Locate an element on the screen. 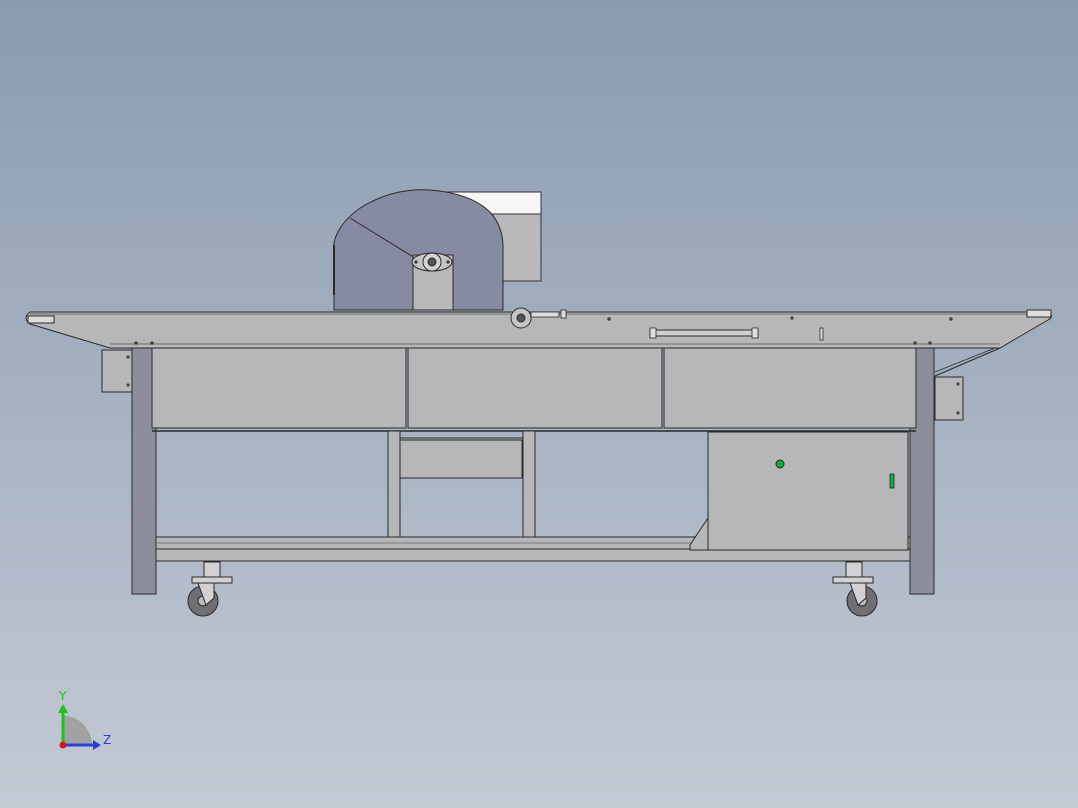  saw-housing is located at coordinates (437, 250).